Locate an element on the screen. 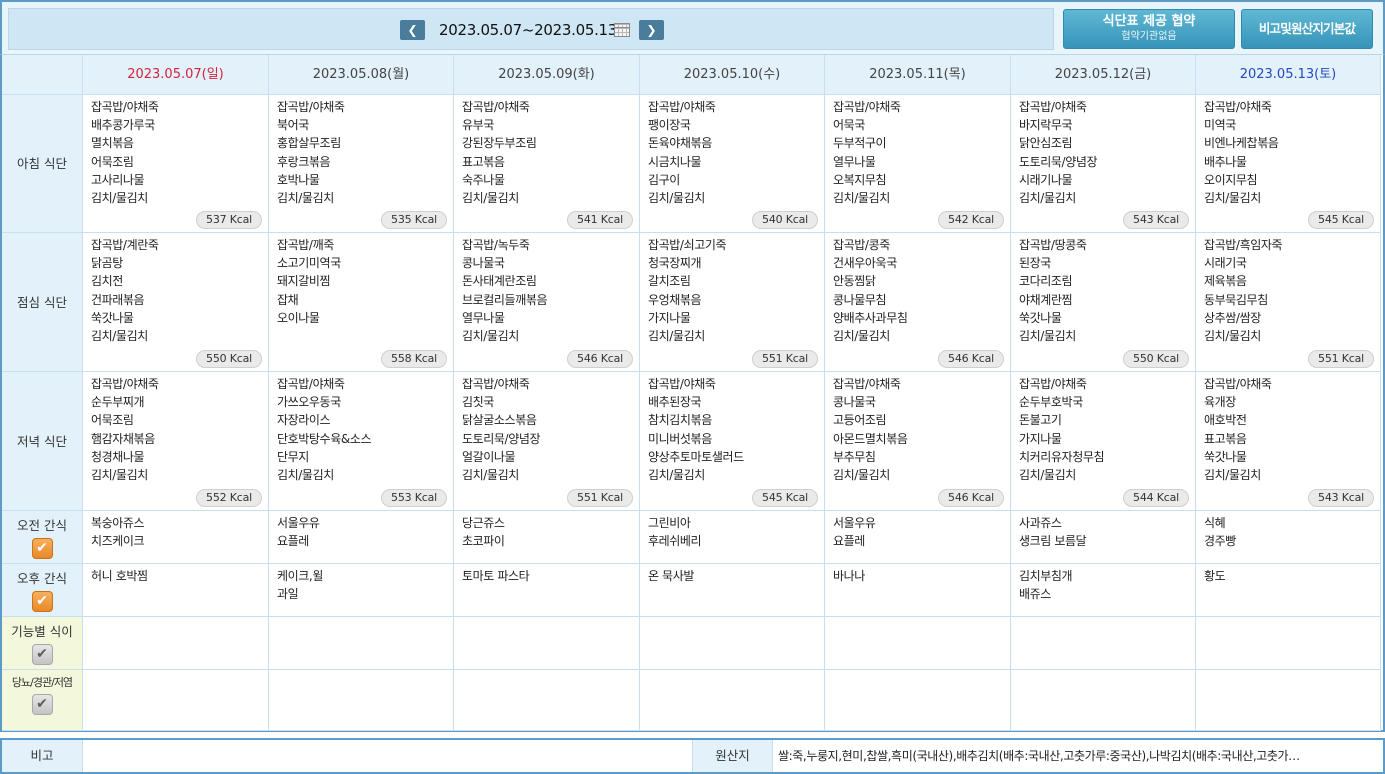 The height and width of the screenshot is (774, 1385). meal-cell: 잡곡밥/야채죽 육개장 애호박전 표고볶음 쑥갓나물 김치/물김치 543 Kcal is located at coordinates (1288, 441).